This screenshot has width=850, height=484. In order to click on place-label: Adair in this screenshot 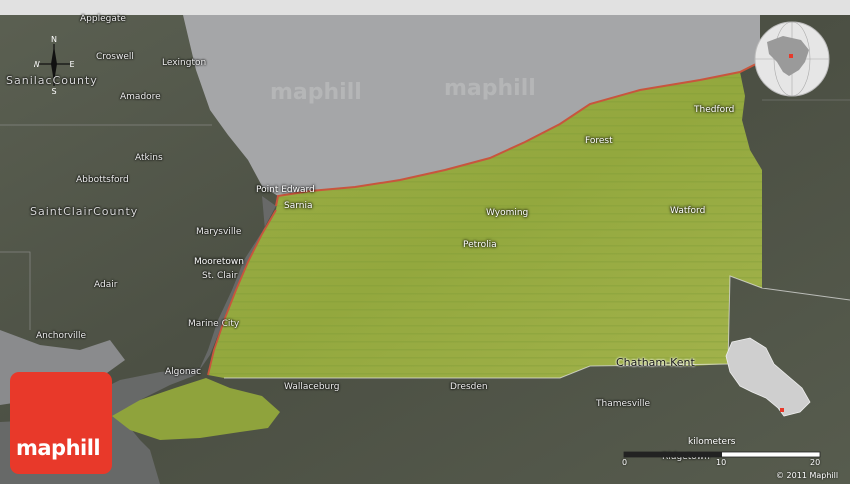, I will do `click(106, 285)`.